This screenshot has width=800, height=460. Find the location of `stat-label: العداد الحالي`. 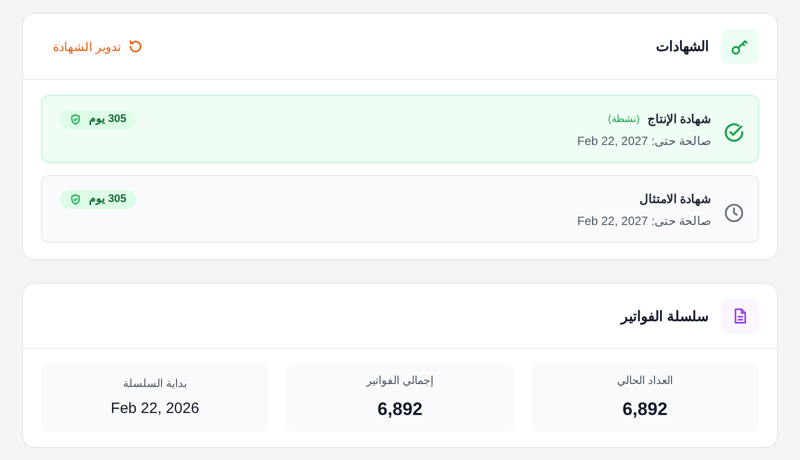

stat-label: العداد الحالي is located at coordinates (645, 382).